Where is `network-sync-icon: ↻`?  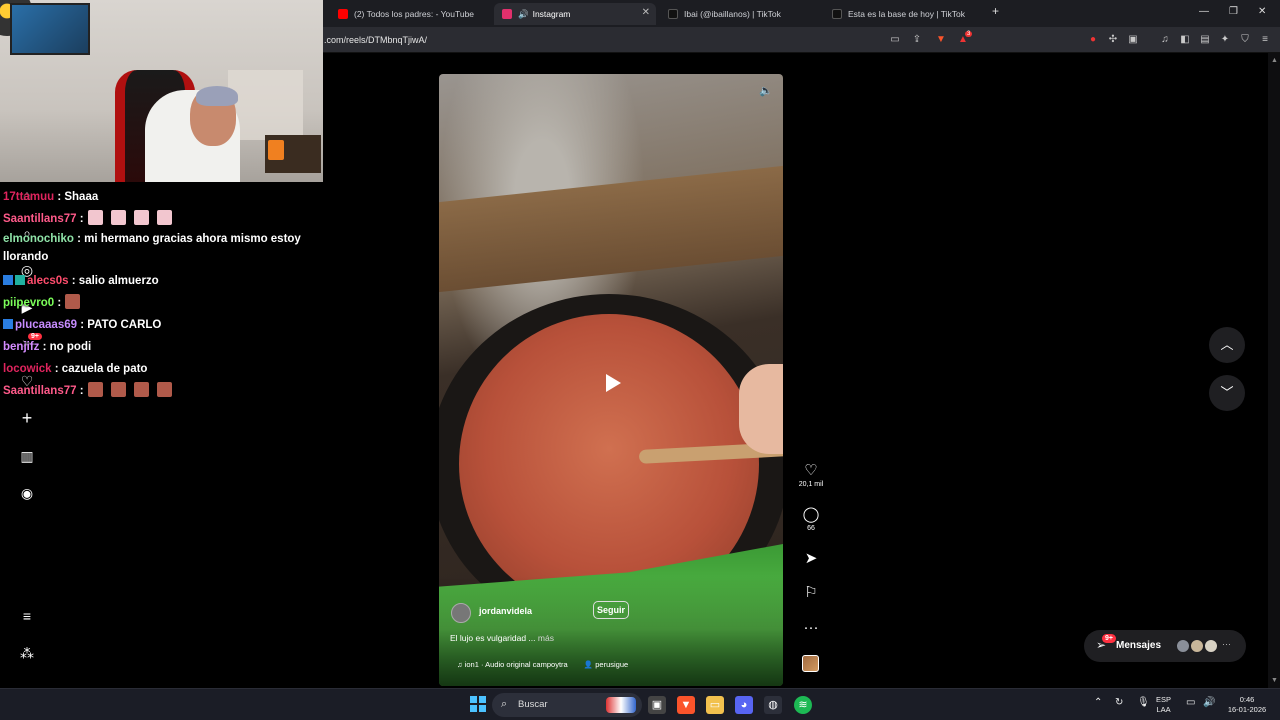 network-sync-icon: ↻ is located at coordinates (1119, 702).